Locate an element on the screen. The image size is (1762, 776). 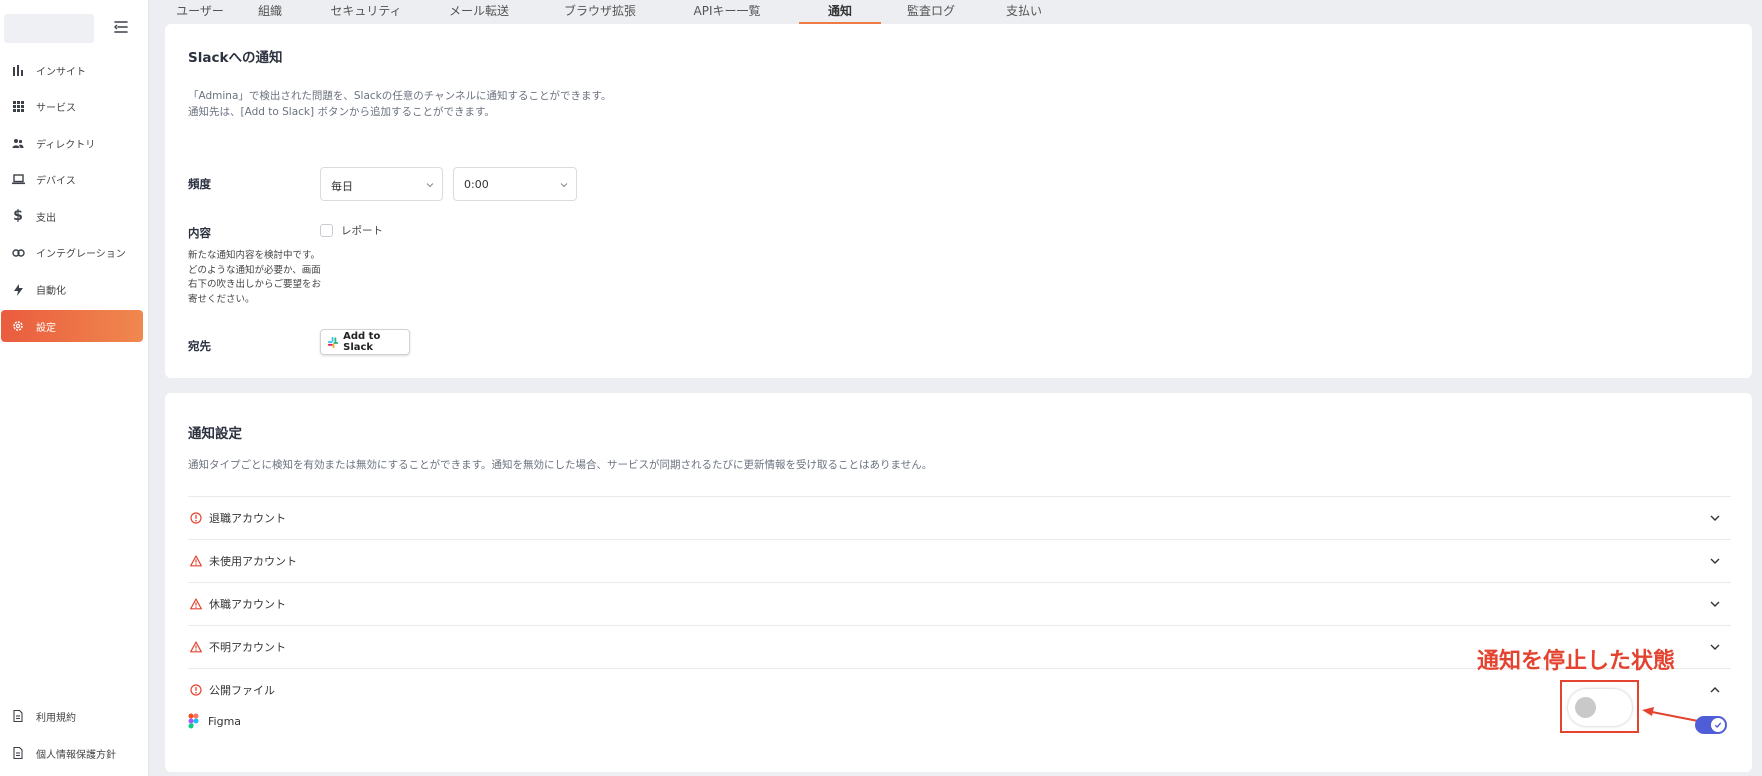
add-to-slack-button: Add to Slack is located at coordinates (365, 342).